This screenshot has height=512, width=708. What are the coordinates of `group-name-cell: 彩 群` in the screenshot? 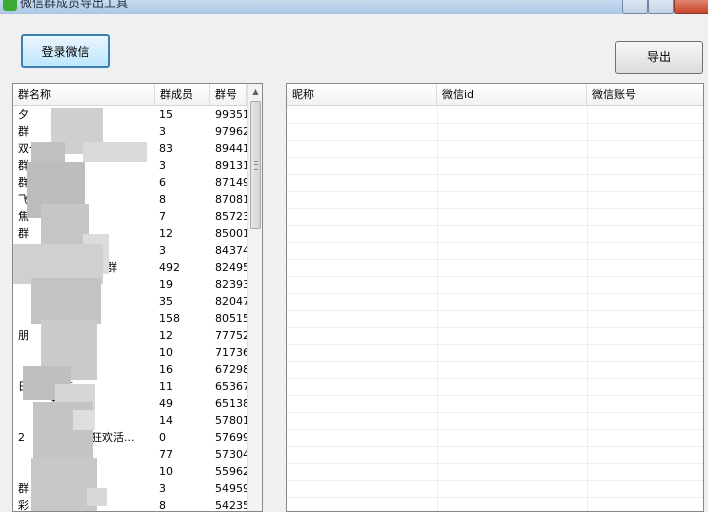 It's located at (40, 505).